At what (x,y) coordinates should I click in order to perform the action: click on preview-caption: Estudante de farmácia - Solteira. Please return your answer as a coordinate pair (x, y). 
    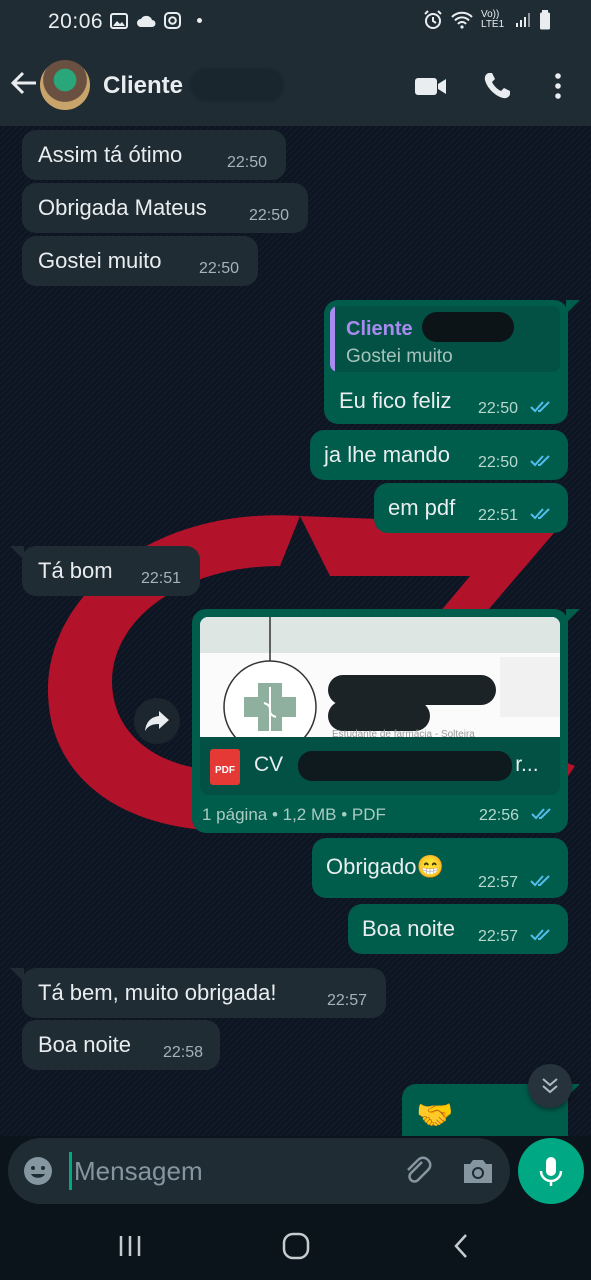
    Looking at the image, I should click on (403, 733).